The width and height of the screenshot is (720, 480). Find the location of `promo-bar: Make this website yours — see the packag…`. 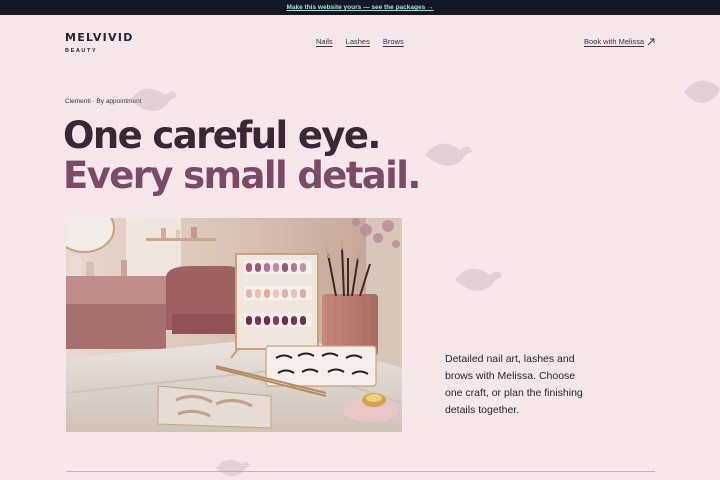

promo-bar: Make this website yours — see the packag… is located at coordinates (360, 7).